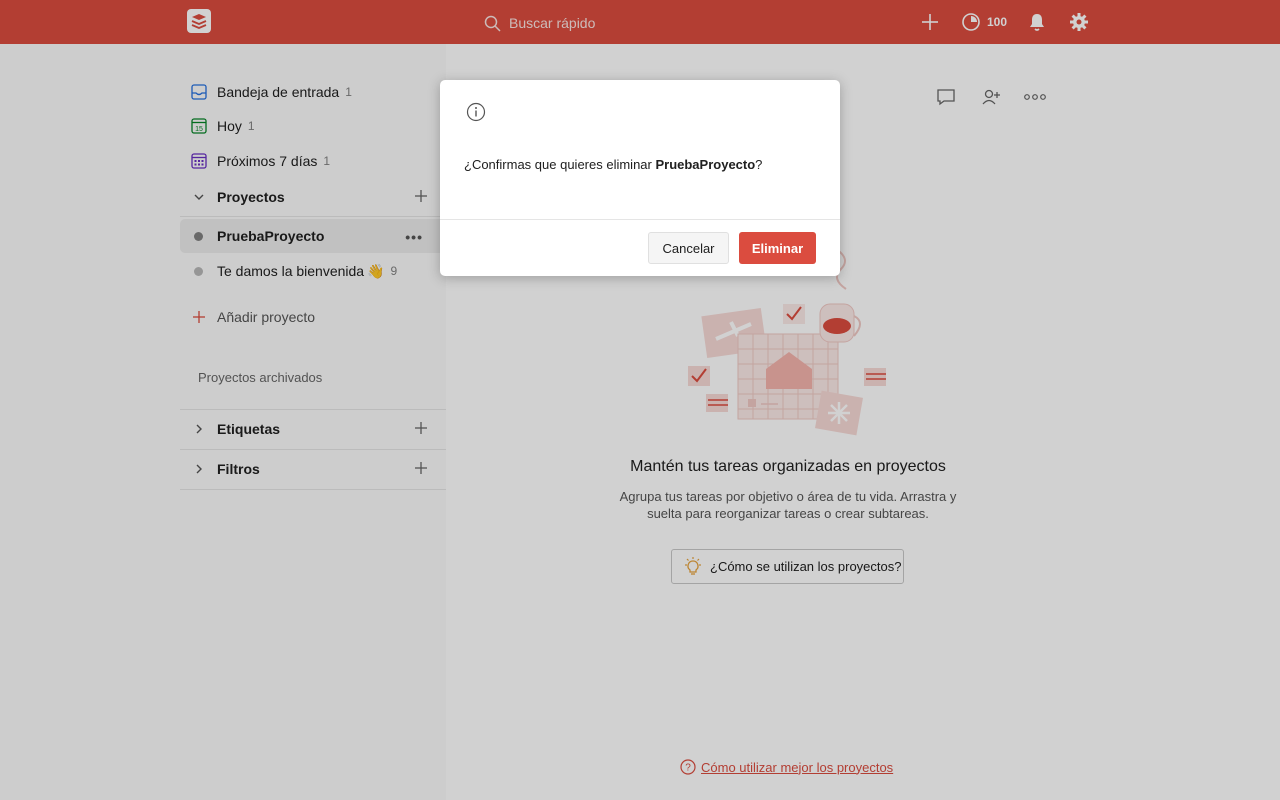 The image size is (1280, 800). Describe the element at coordinates (777, 248) in the screenshot. I see `delete-button: Eliminar` at that location.